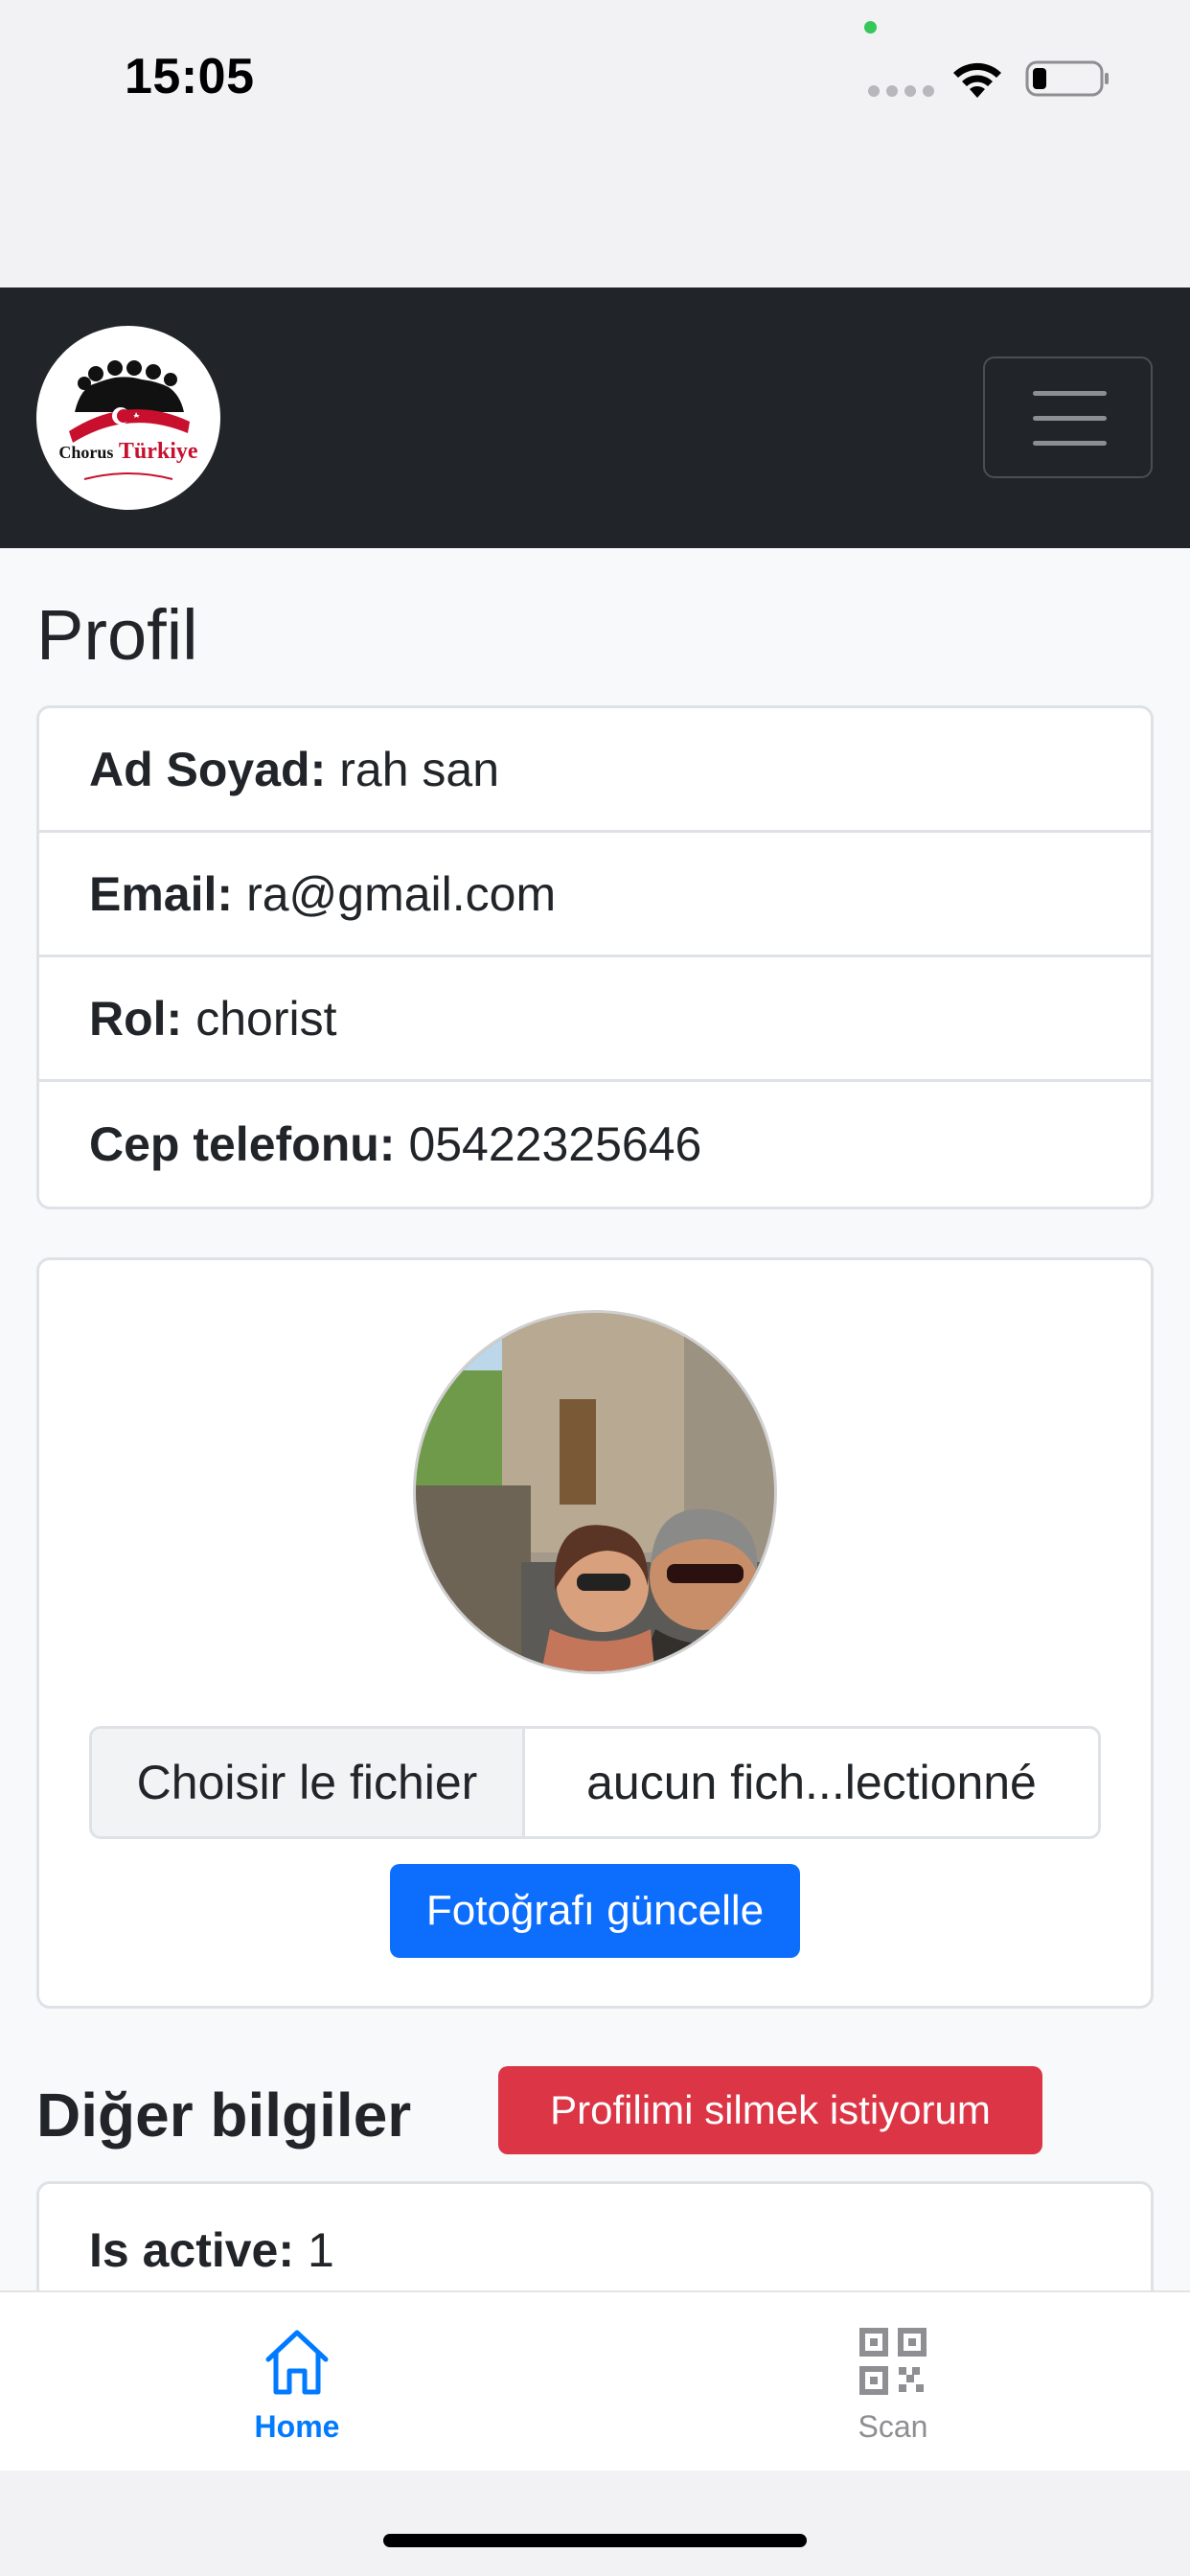 Image resolution: width=1190 pixels, height=2576 pixels. I want to click on logo-text: Chorus Türkiye, so click(128, 452).